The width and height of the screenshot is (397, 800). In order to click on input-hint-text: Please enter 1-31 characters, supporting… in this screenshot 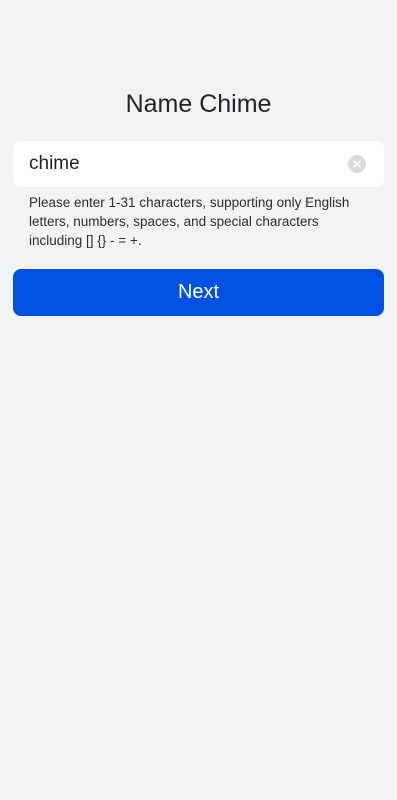, I will do `click(189, 221)`.